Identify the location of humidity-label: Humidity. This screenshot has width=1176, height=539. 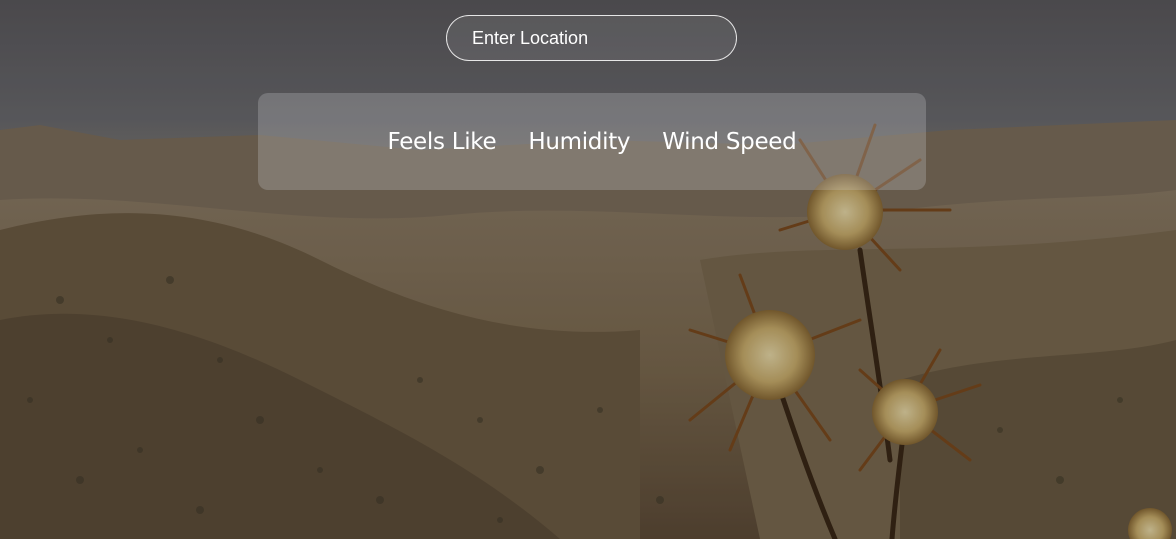
(579, 141).